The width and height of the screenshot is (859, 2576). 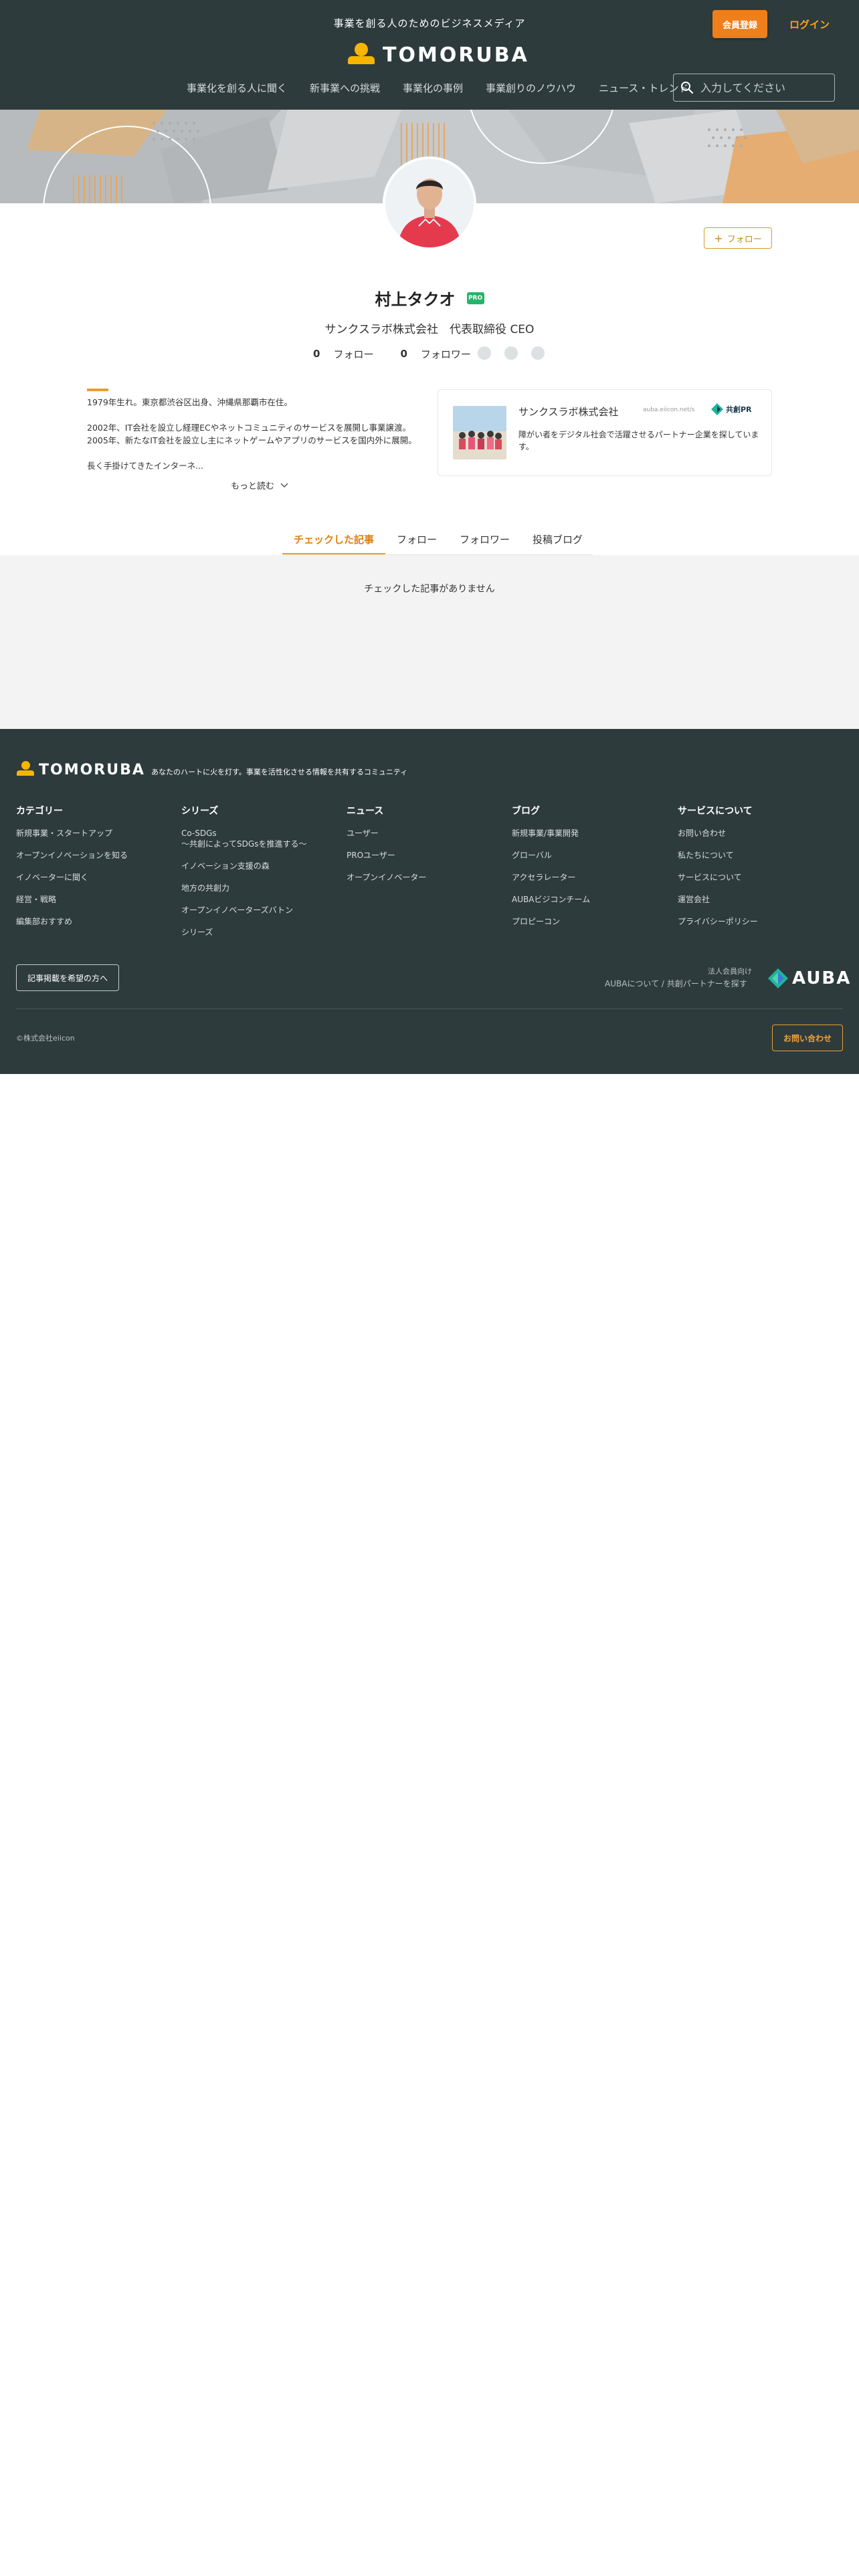 What do you see at coordinates (809, 24) in the screenshot?
I see `login-button: ログイン` at bounding box center [809, 24].